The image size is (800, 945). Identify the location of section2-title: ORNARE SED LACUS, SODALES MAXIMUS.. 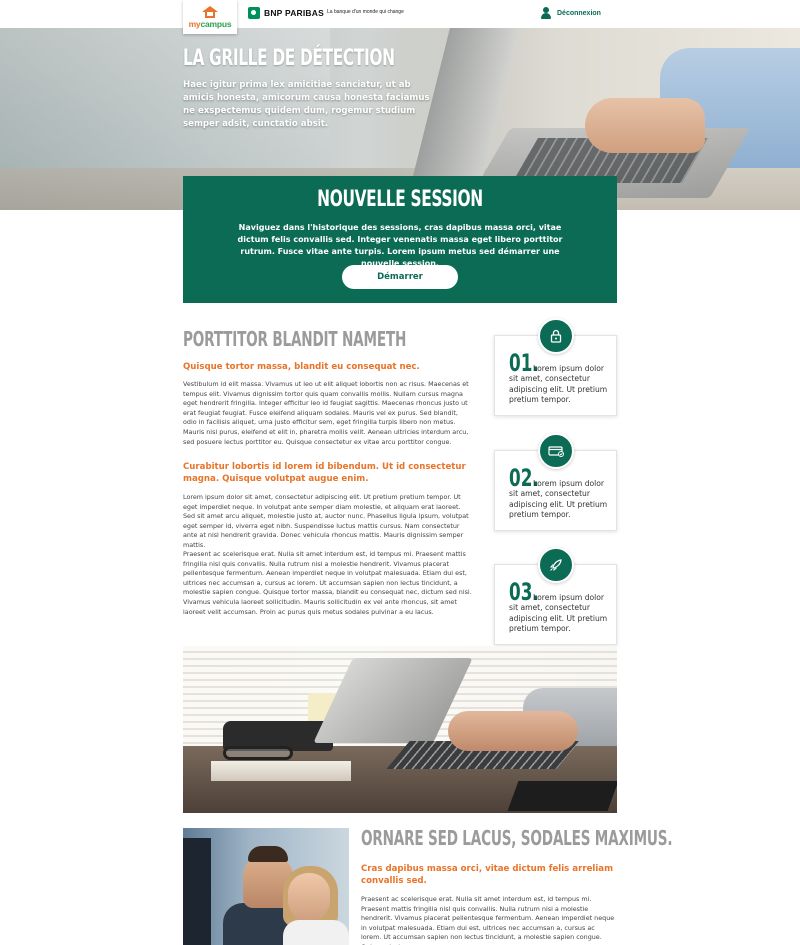
(517, 838).